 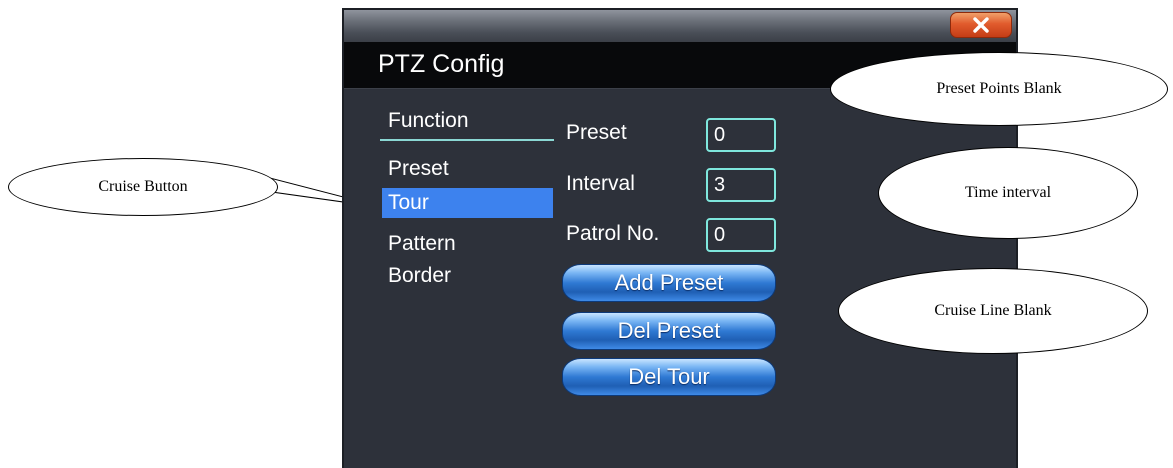 What do you see at coordinates (741, 185) in the screenshot?
I see `interval-input: 3` at bounding box center [741, 185].